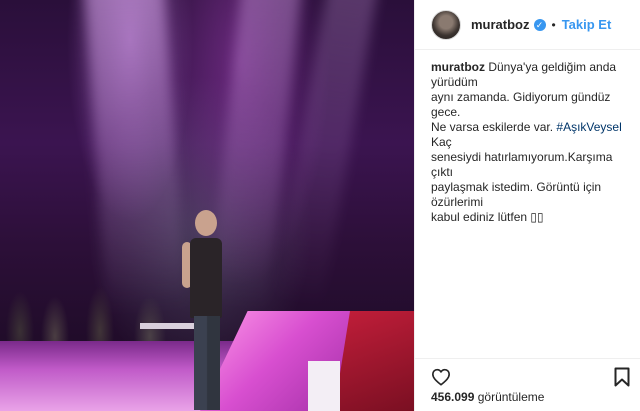 The height and width of the screenshot is (411, 640). What do you see at coordinates (458, 67) in the screenshot?
I see `caption-username: muratboz` at bounding box center [458, 67].